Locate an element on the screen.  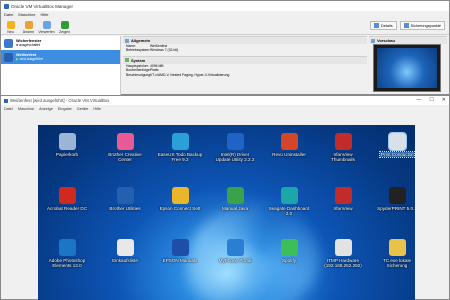
system-section-header: System is located at coordinates (245, 59).